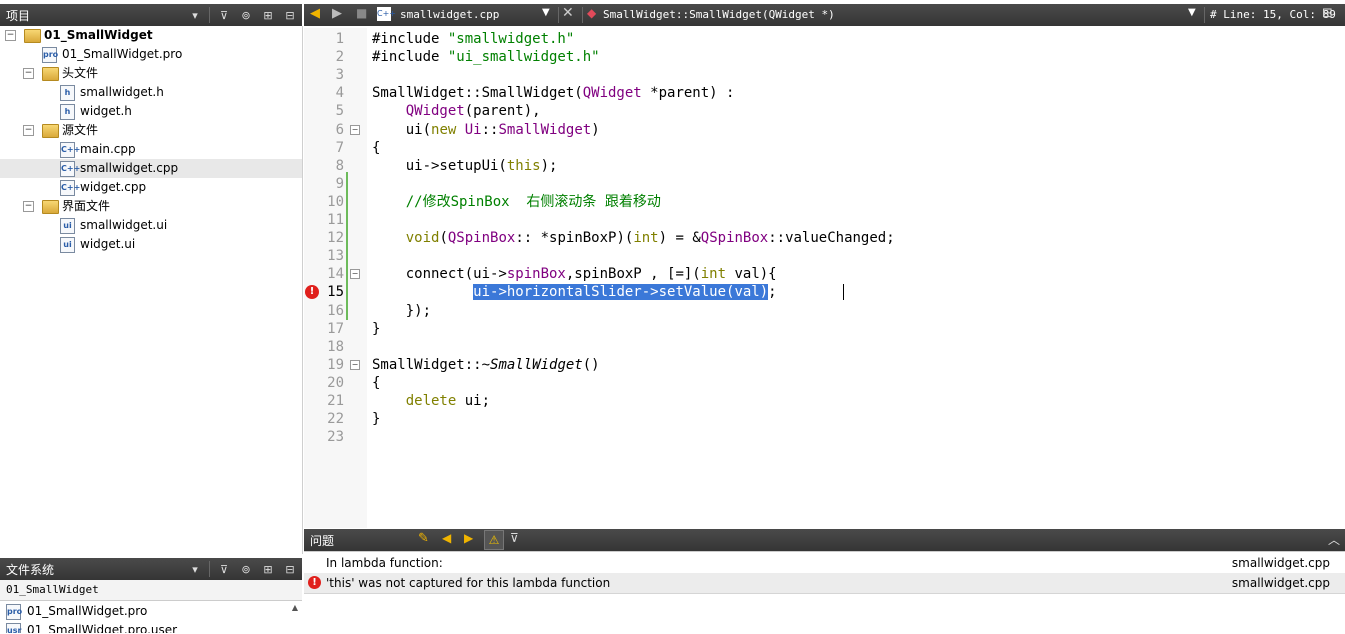 This screenshot has width=1345, height=634. I want to click on line-number: 8, so click(339, 165).